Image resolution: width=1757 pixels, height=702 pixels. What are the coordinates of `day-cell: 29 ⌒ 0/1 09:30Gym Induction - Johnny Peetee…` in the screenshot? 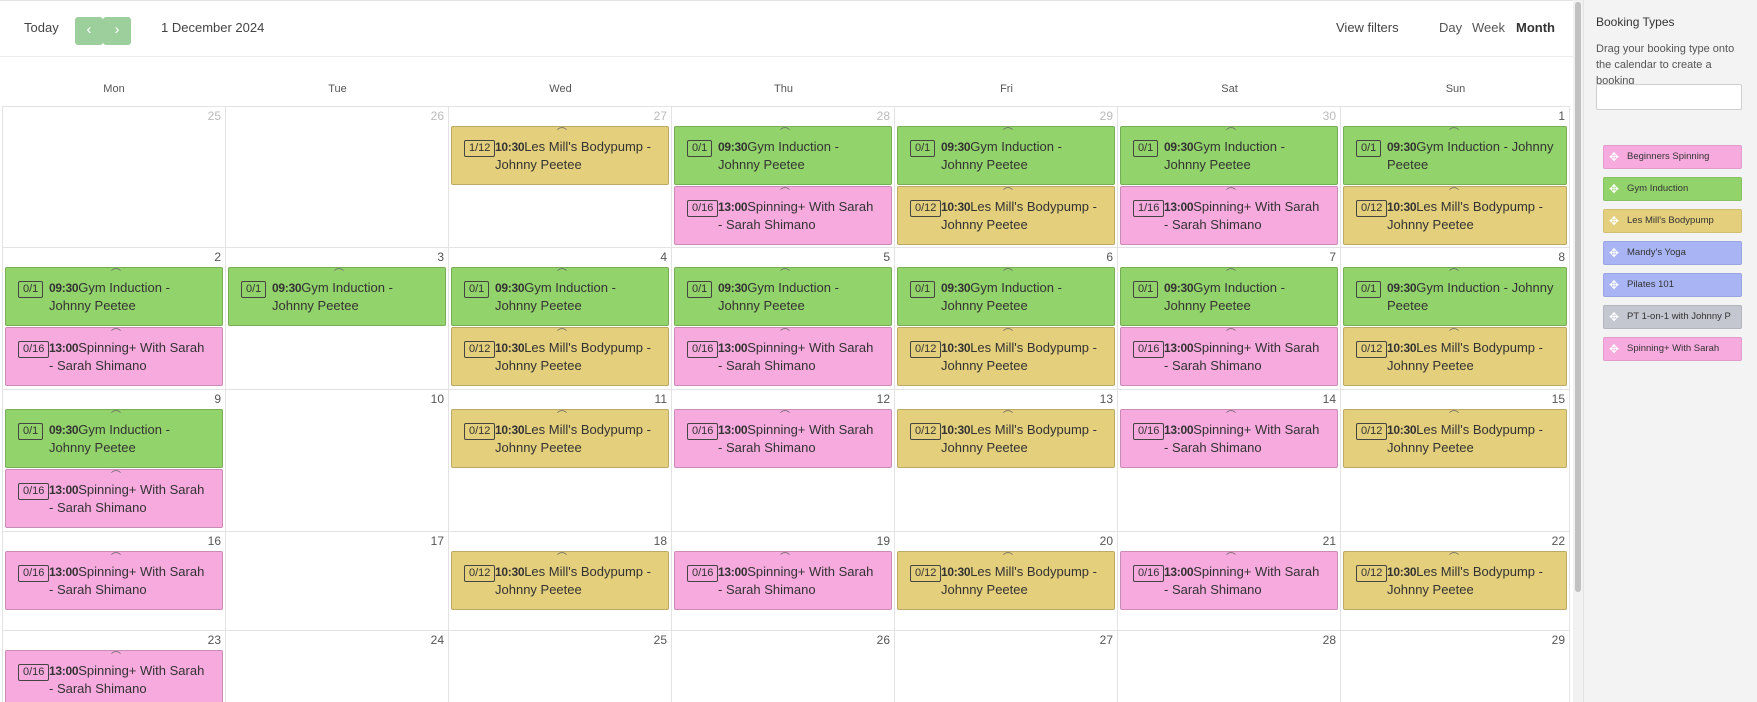 It's located at (1006, 177).